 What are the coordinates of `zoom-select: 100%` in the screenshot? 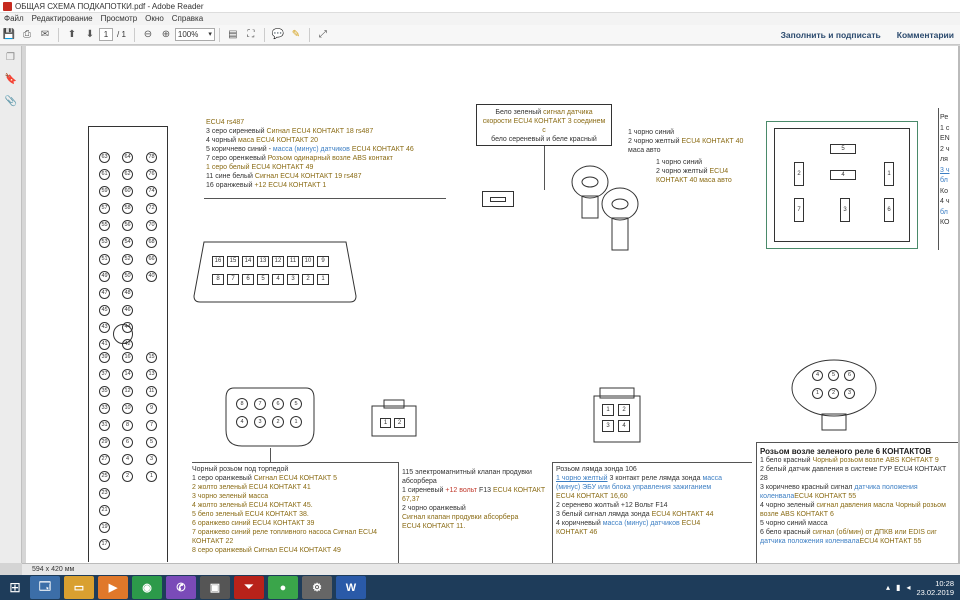 It's located at (194, 34).